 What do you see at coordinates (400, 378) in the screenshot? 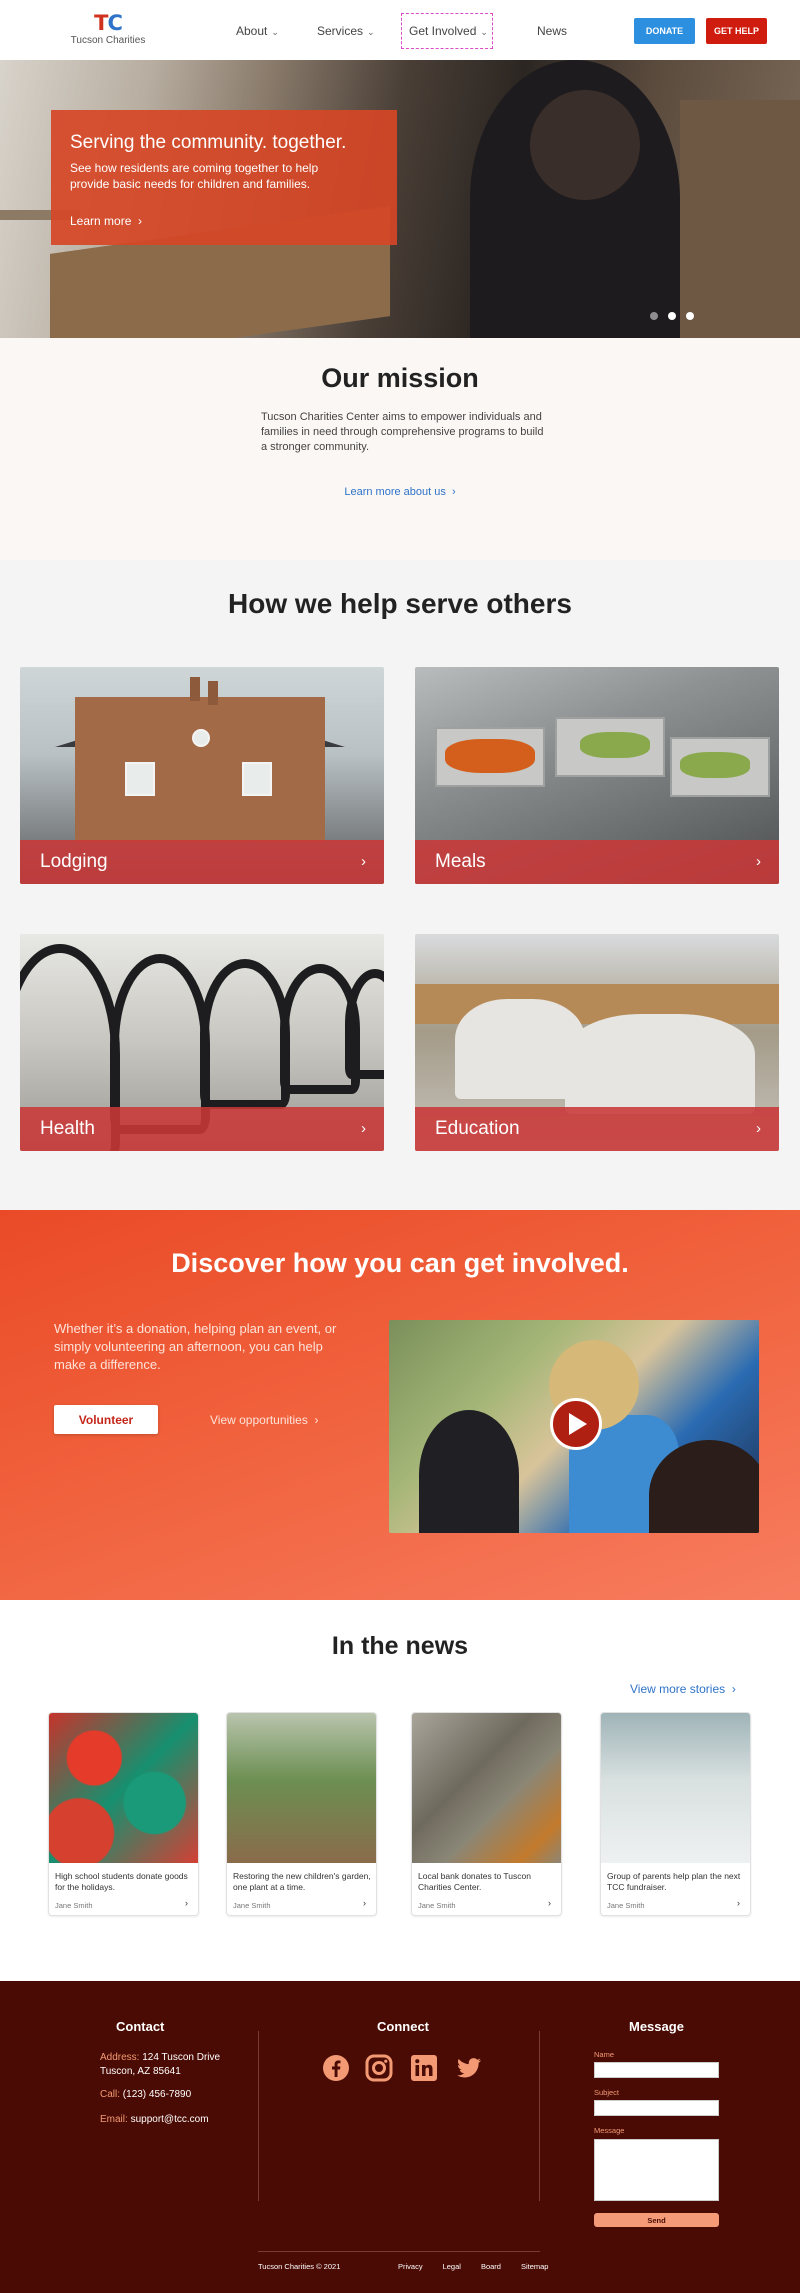
I see `mission-title: Our mission` at bounding box center [400, 378].